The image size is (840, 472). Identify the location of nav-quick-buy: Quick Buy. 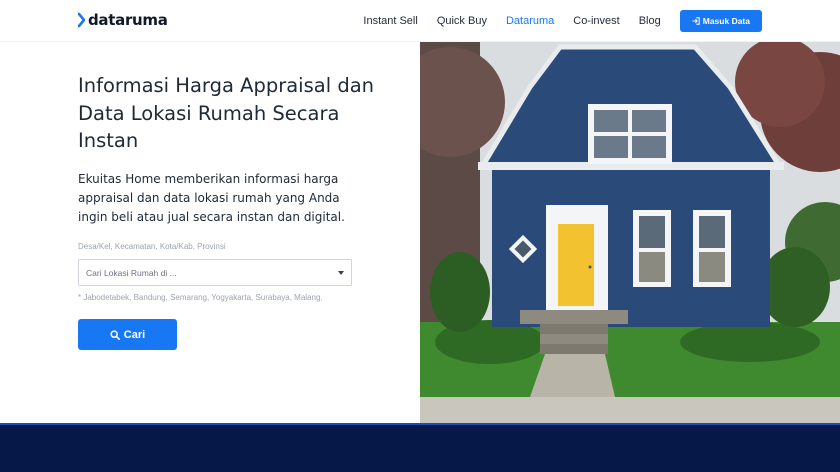
(462, 21).